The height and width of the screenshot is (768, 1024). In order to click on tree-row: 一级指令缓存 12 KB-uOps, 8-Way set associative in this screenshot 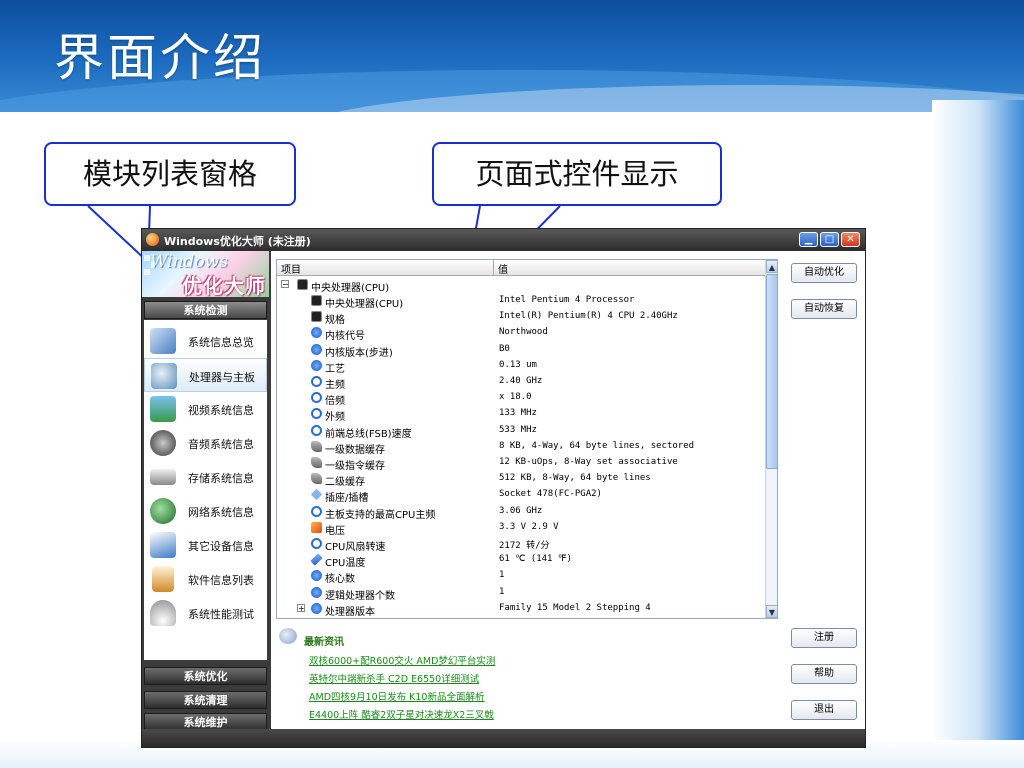, I will do `click(521, 463)`.